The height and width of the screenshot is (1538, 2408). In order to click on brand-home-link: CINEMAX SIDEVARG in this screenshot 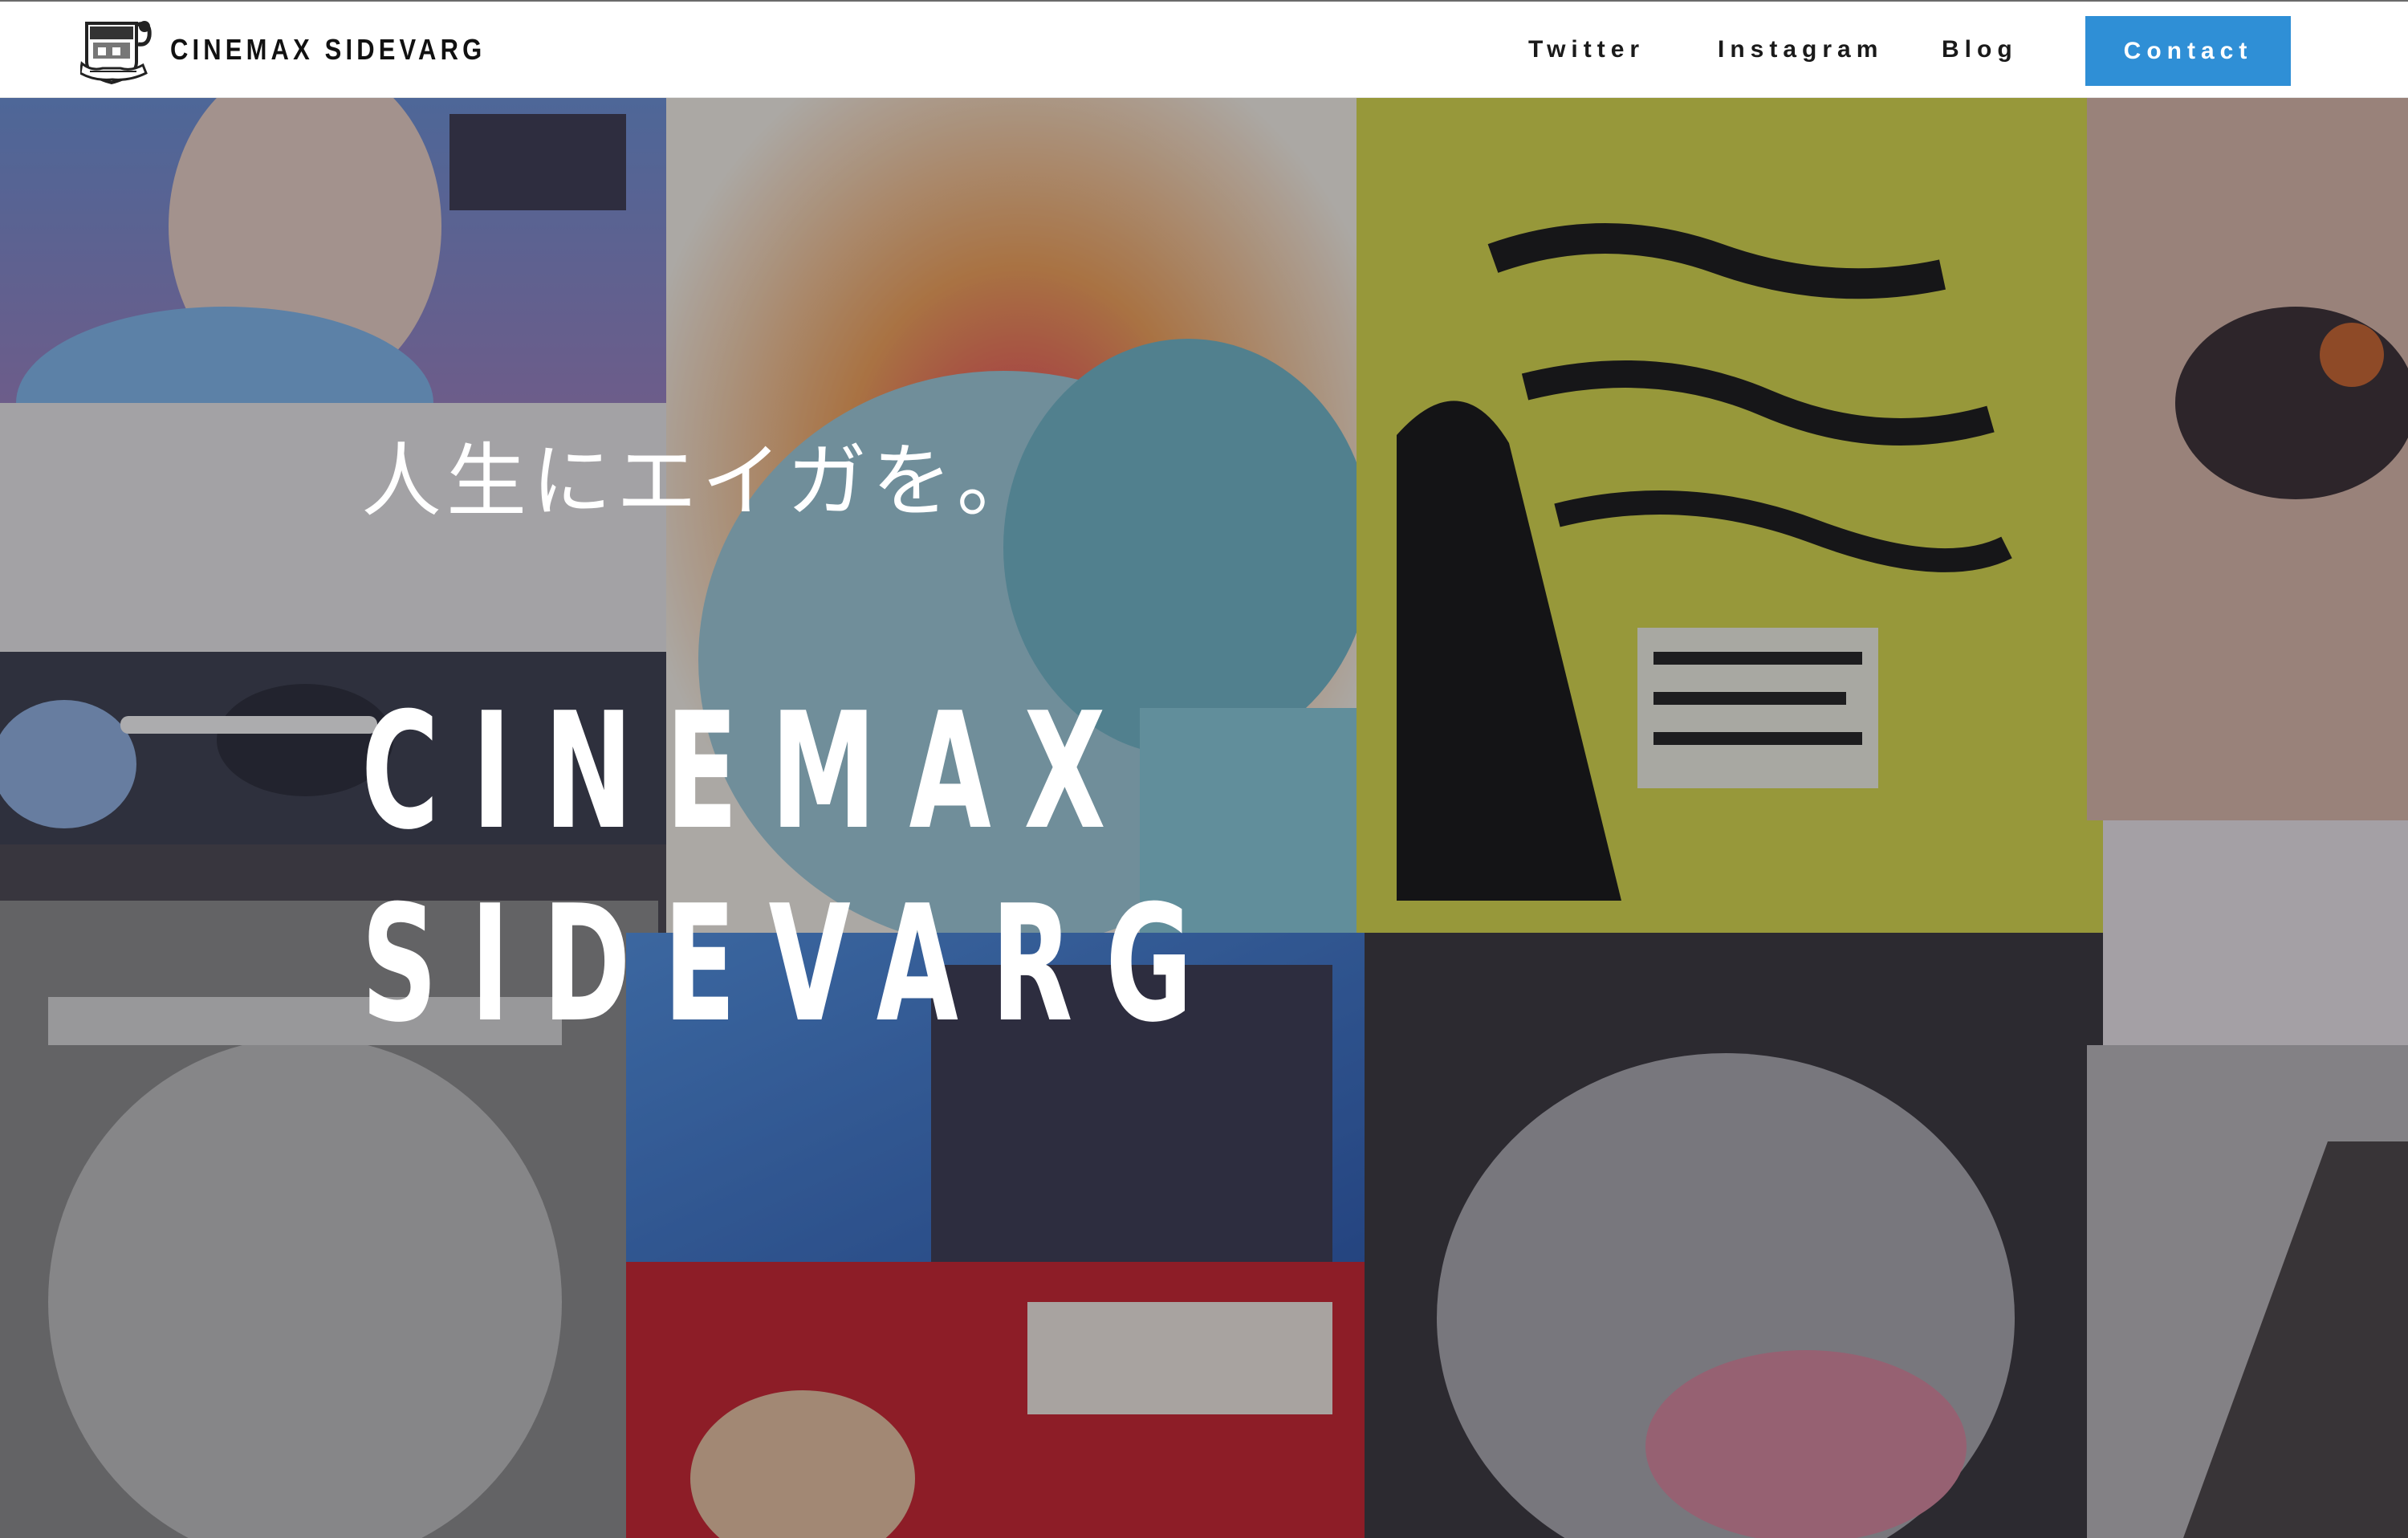, I will do `click(308, 49)`.